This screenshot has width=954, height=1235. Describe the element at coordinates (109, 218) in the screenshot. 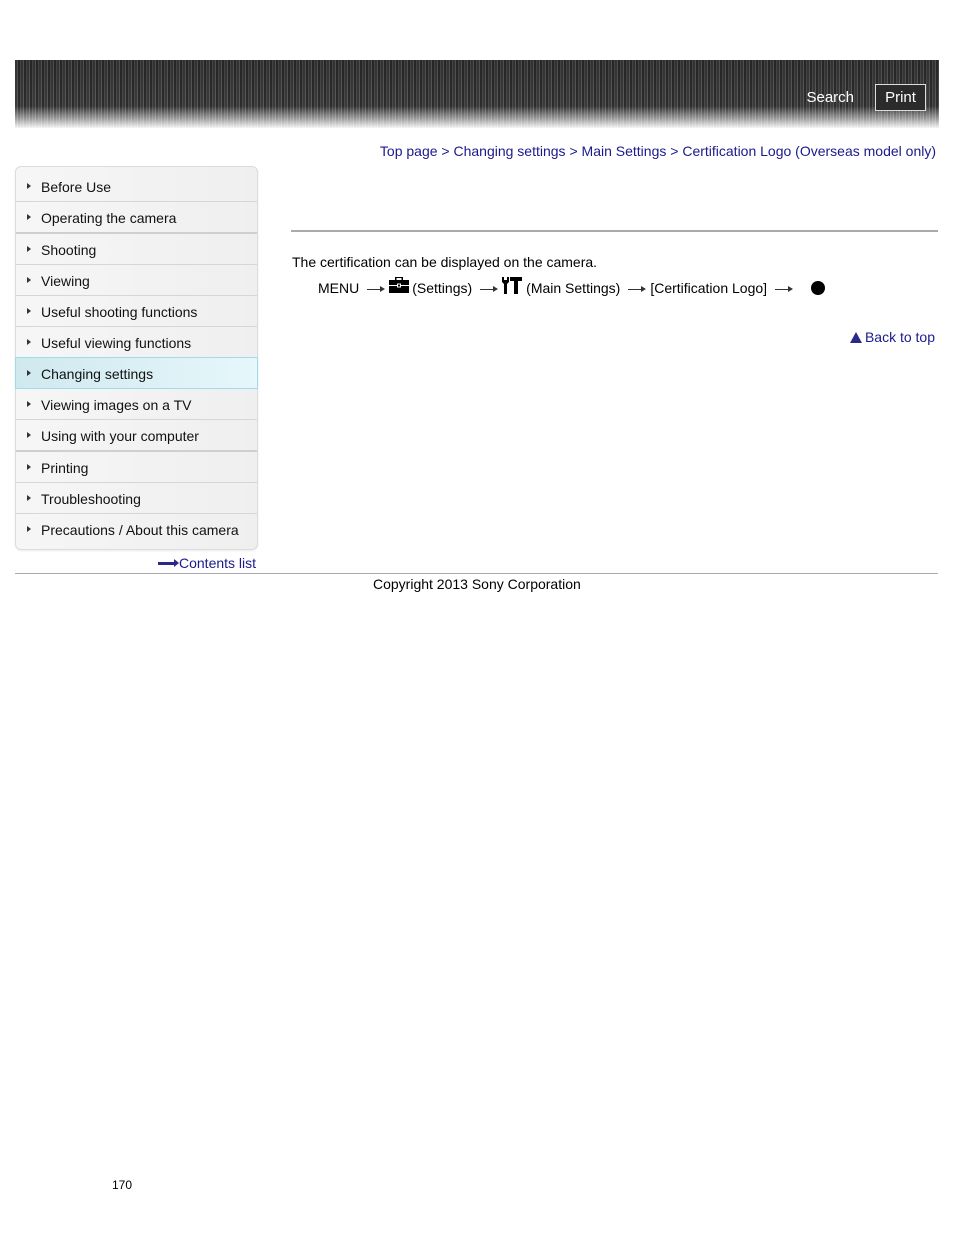

I see `sidebar-item-label: Operating the camera` at that location.